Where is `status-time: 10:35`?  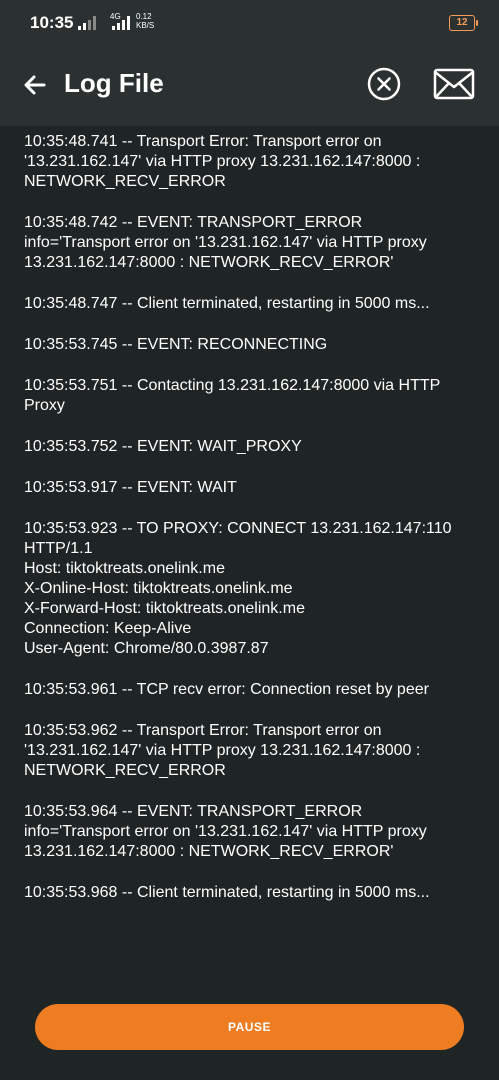
status-time: 10:35 is located at coordinates (52, 22).